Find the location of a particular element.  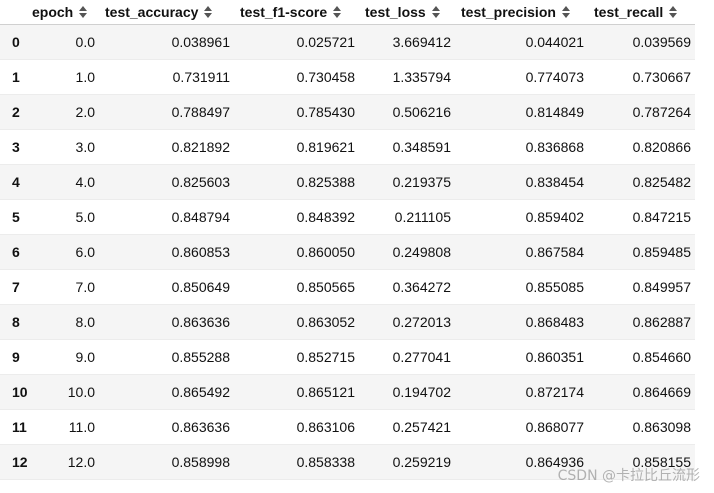

table-cell: 0.848794 is located at coordinates (166, 217).